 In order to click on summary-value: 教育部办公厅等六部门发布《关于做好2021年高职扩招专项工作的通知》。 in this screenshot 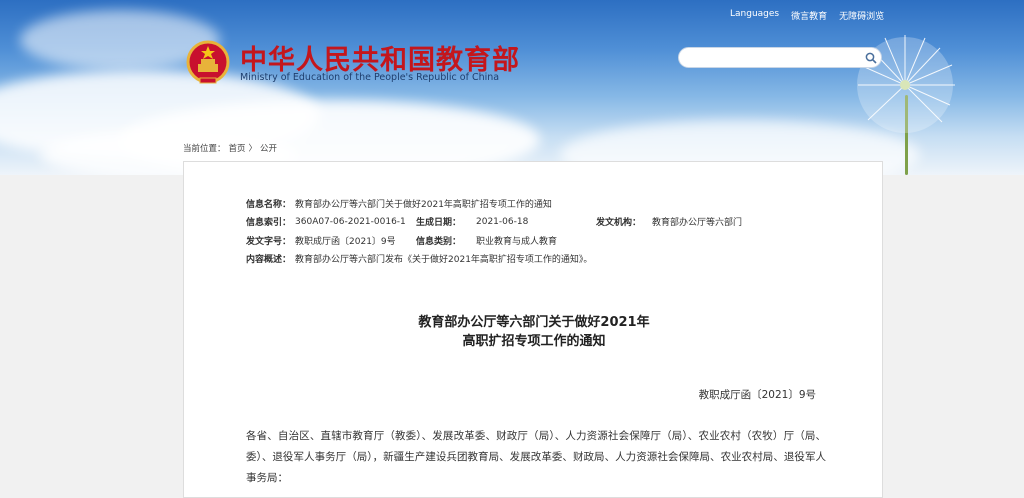, I will do `click(444, 260)`.